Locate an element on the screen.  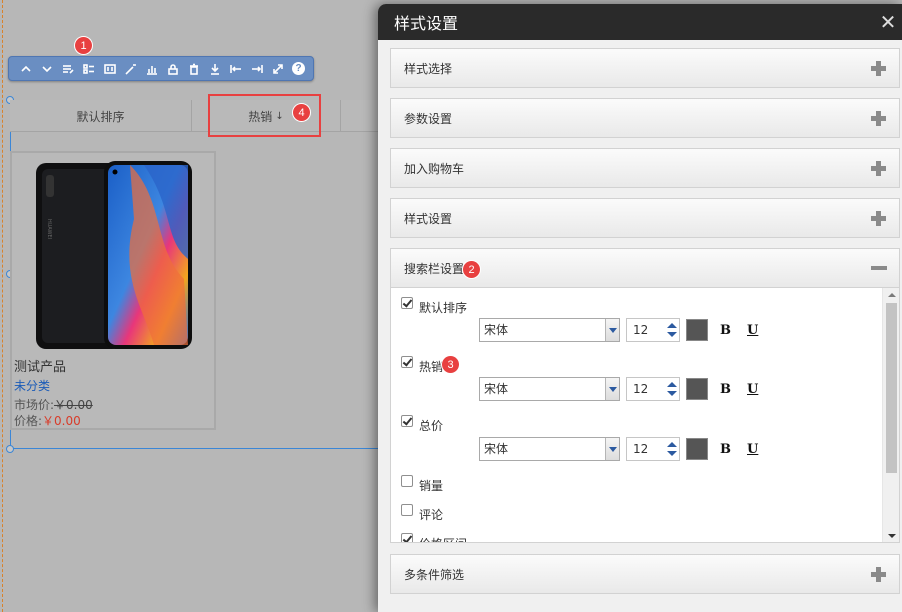
market-price: 市场价:￥0.00 is located at coordinates (53, 405).